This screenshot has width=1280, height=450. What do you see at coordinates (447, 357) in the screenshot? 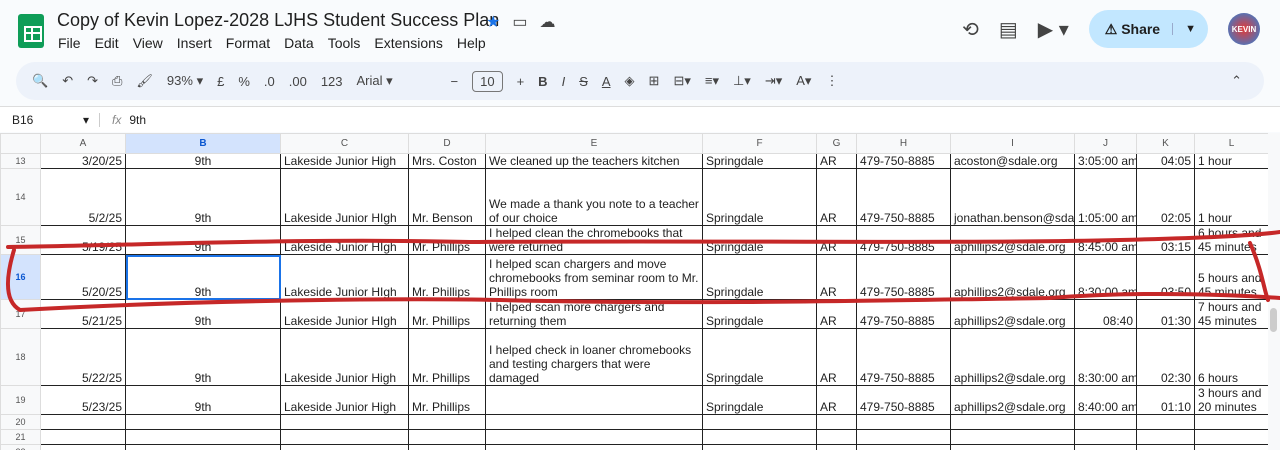
I see `cell-d18: Mr. Phillips` at bounding box center [447, 357].